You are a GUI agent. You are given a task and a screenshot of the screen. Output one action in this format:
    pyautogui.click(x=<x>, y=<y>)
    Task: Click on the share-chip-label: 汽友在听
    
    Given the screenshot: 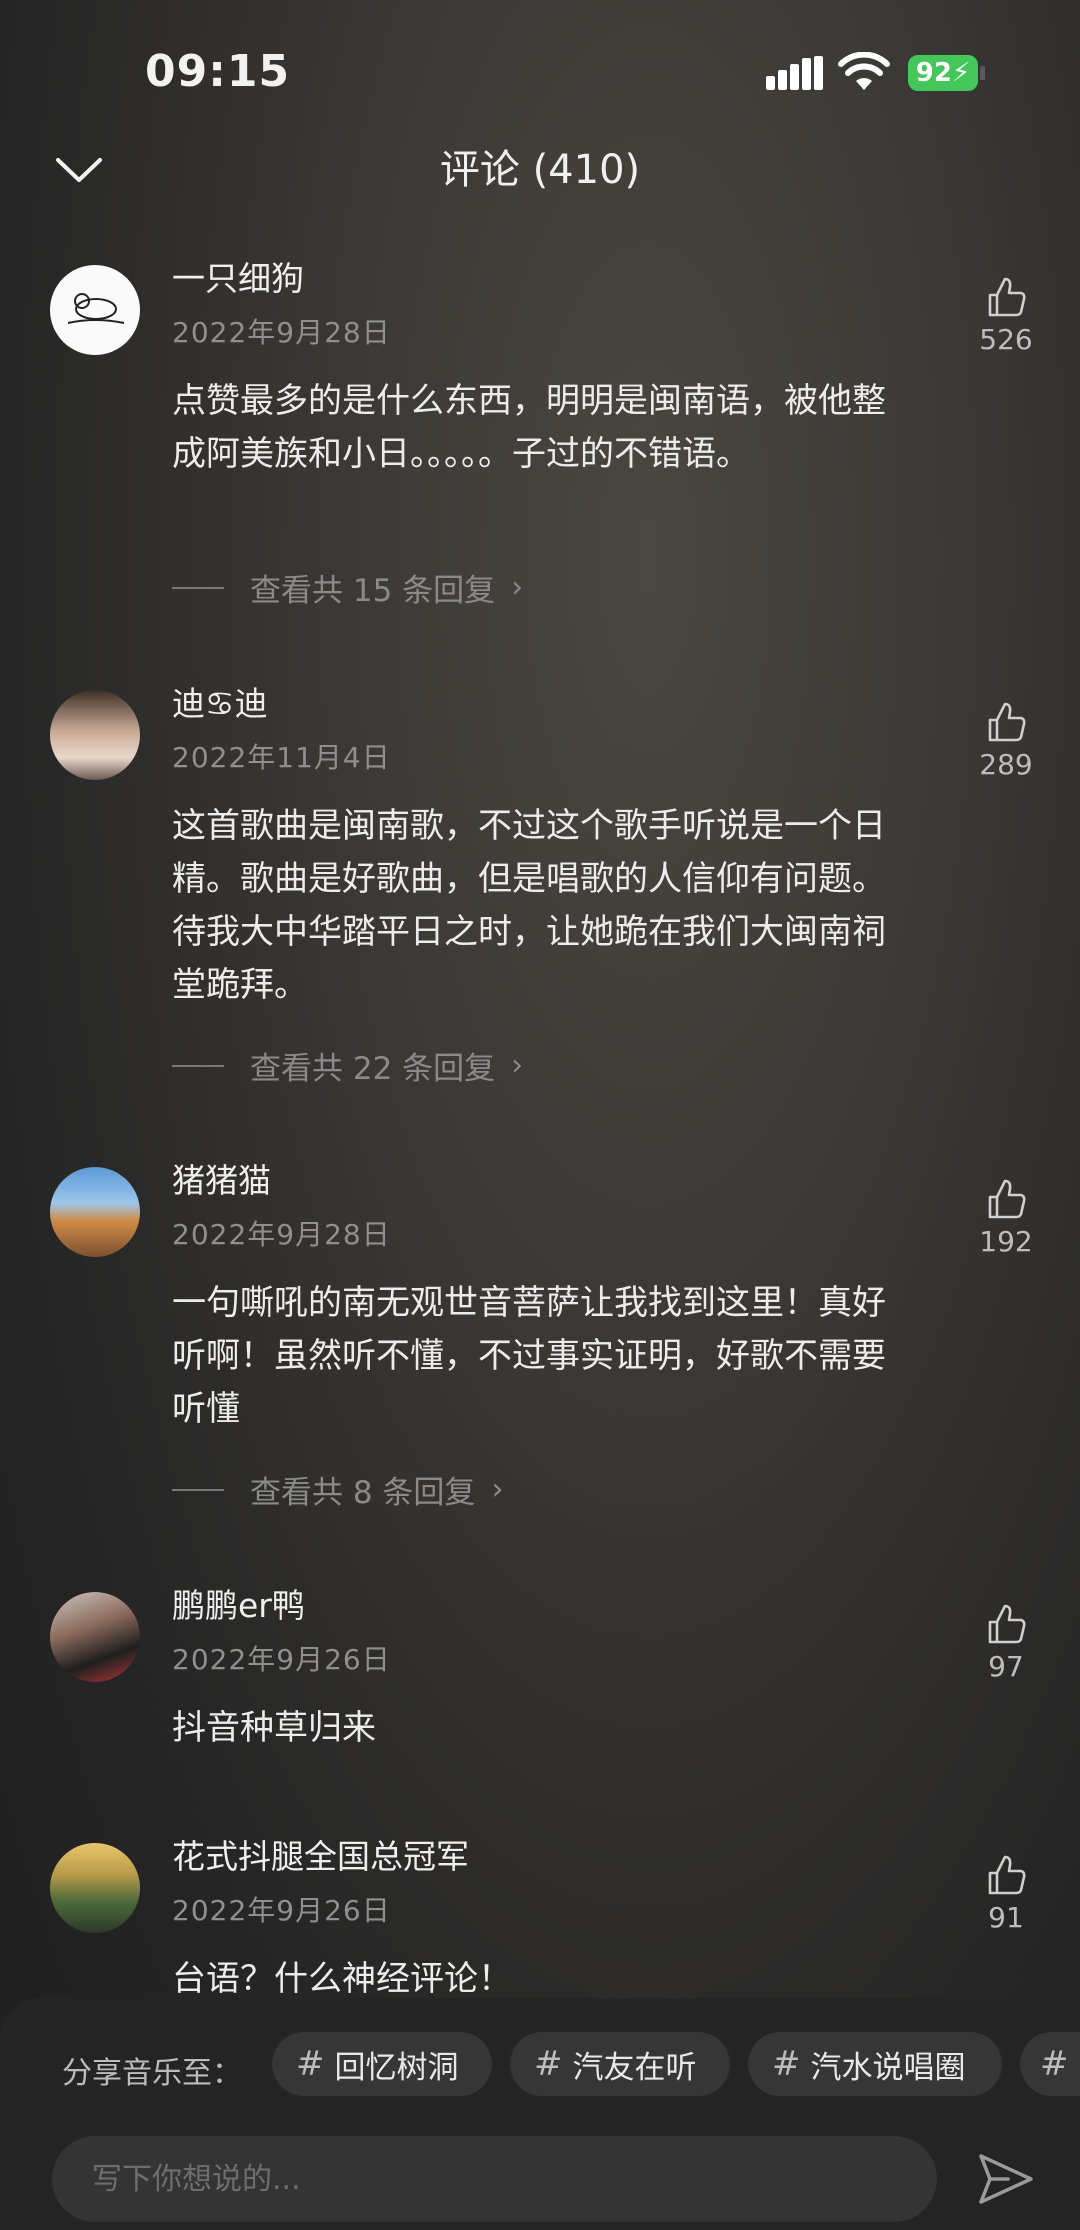 What is the action you would take?
    pyautogui.click(x=634, y=2067)
    